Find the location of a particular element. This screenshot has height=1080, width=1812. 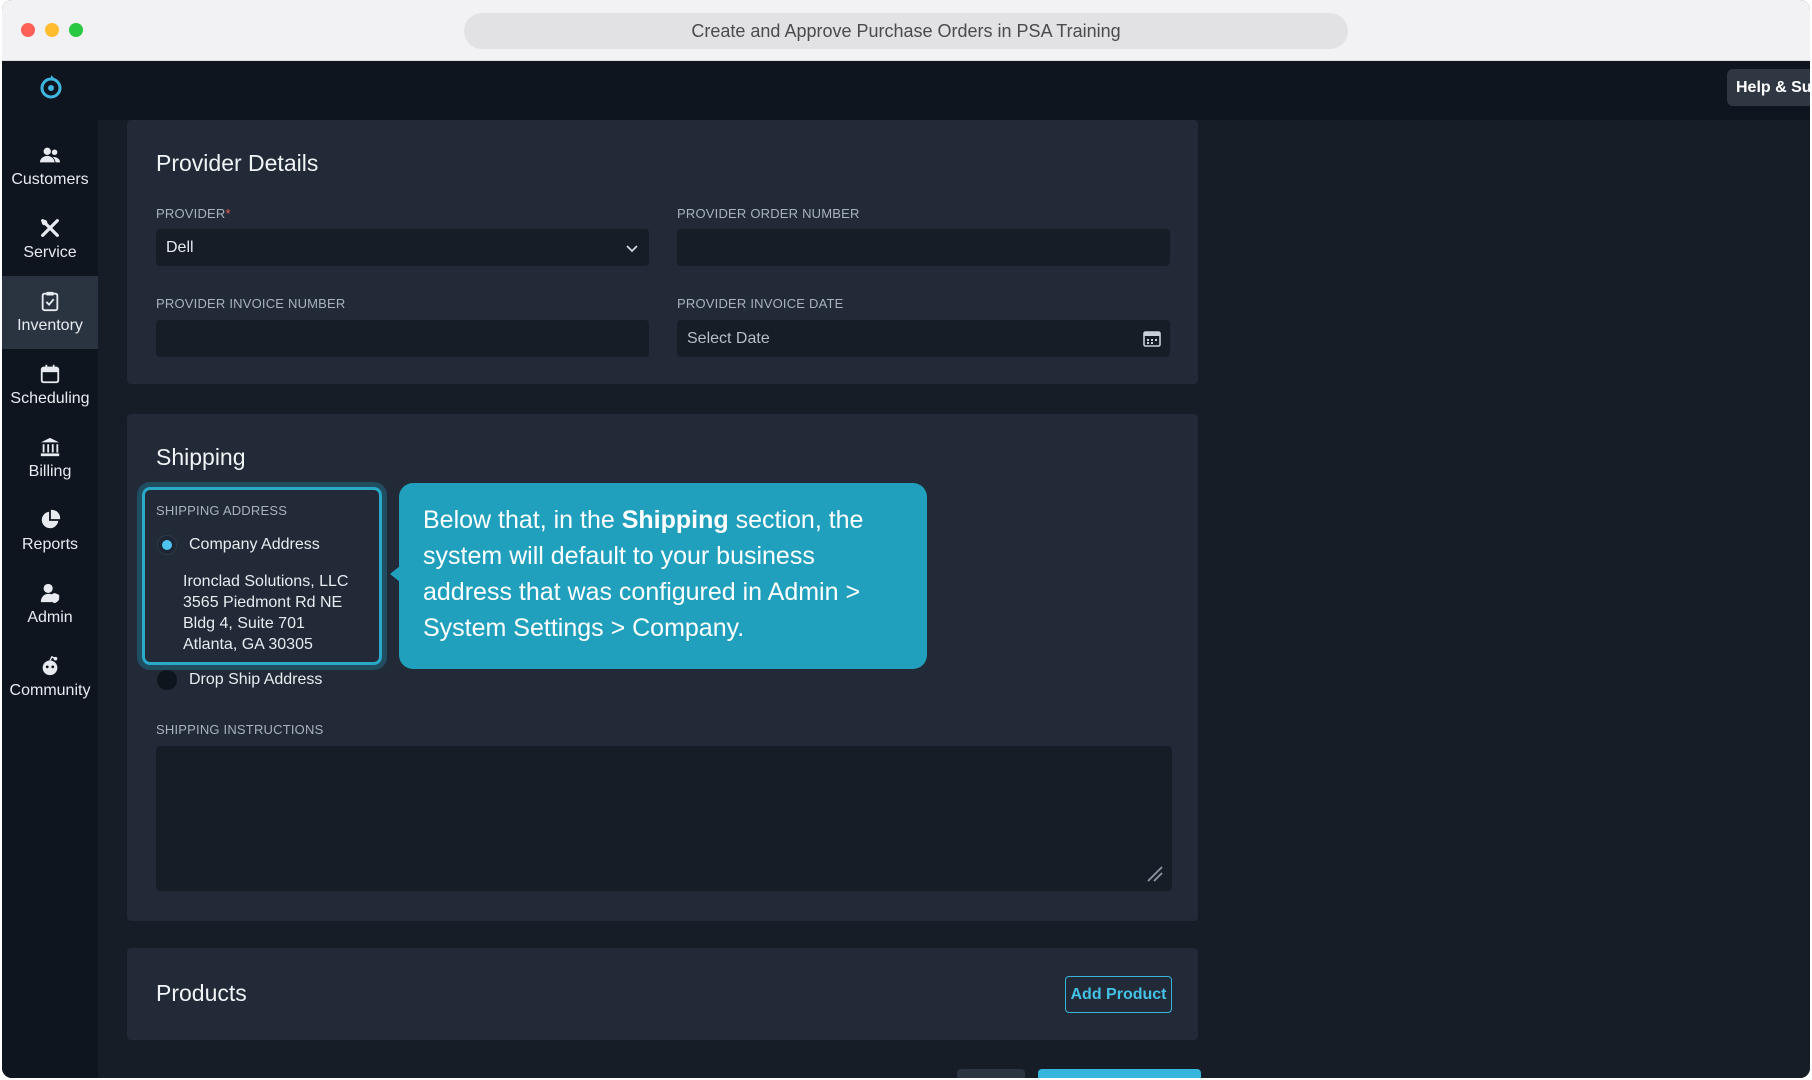

minimize-window-button is located at coordinates (52, 30).